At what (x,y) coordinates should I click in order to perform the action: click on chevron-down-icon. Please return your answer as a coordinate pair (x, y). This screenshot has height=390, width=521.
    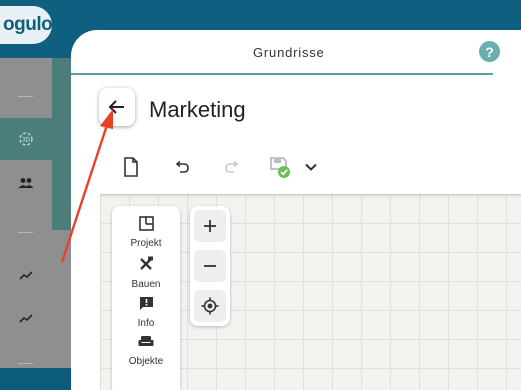
    Looking at the image, I should click on (311, 167).